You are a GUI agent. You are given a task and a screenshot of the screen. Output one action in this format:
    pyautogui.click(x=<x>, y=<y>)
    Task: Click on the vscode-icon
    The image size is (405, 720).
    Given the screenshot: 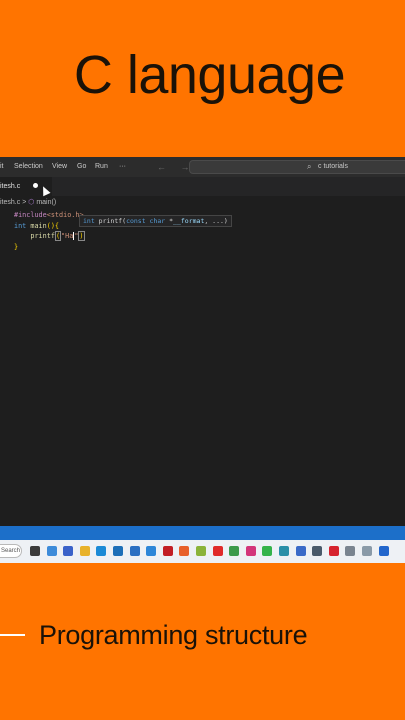 What is the action you would take?
    pyautogui.click(x=118, y=551)
    